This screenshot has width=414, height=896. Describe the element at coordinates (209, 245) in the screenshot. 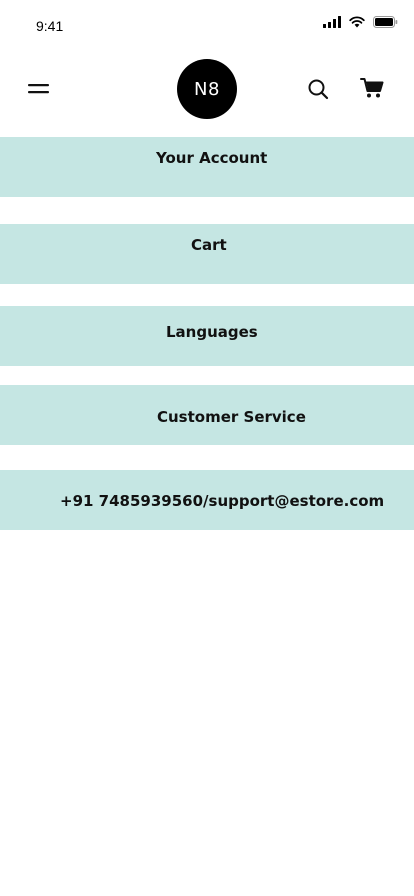

I see `menu-item-label: Cart` at that location.